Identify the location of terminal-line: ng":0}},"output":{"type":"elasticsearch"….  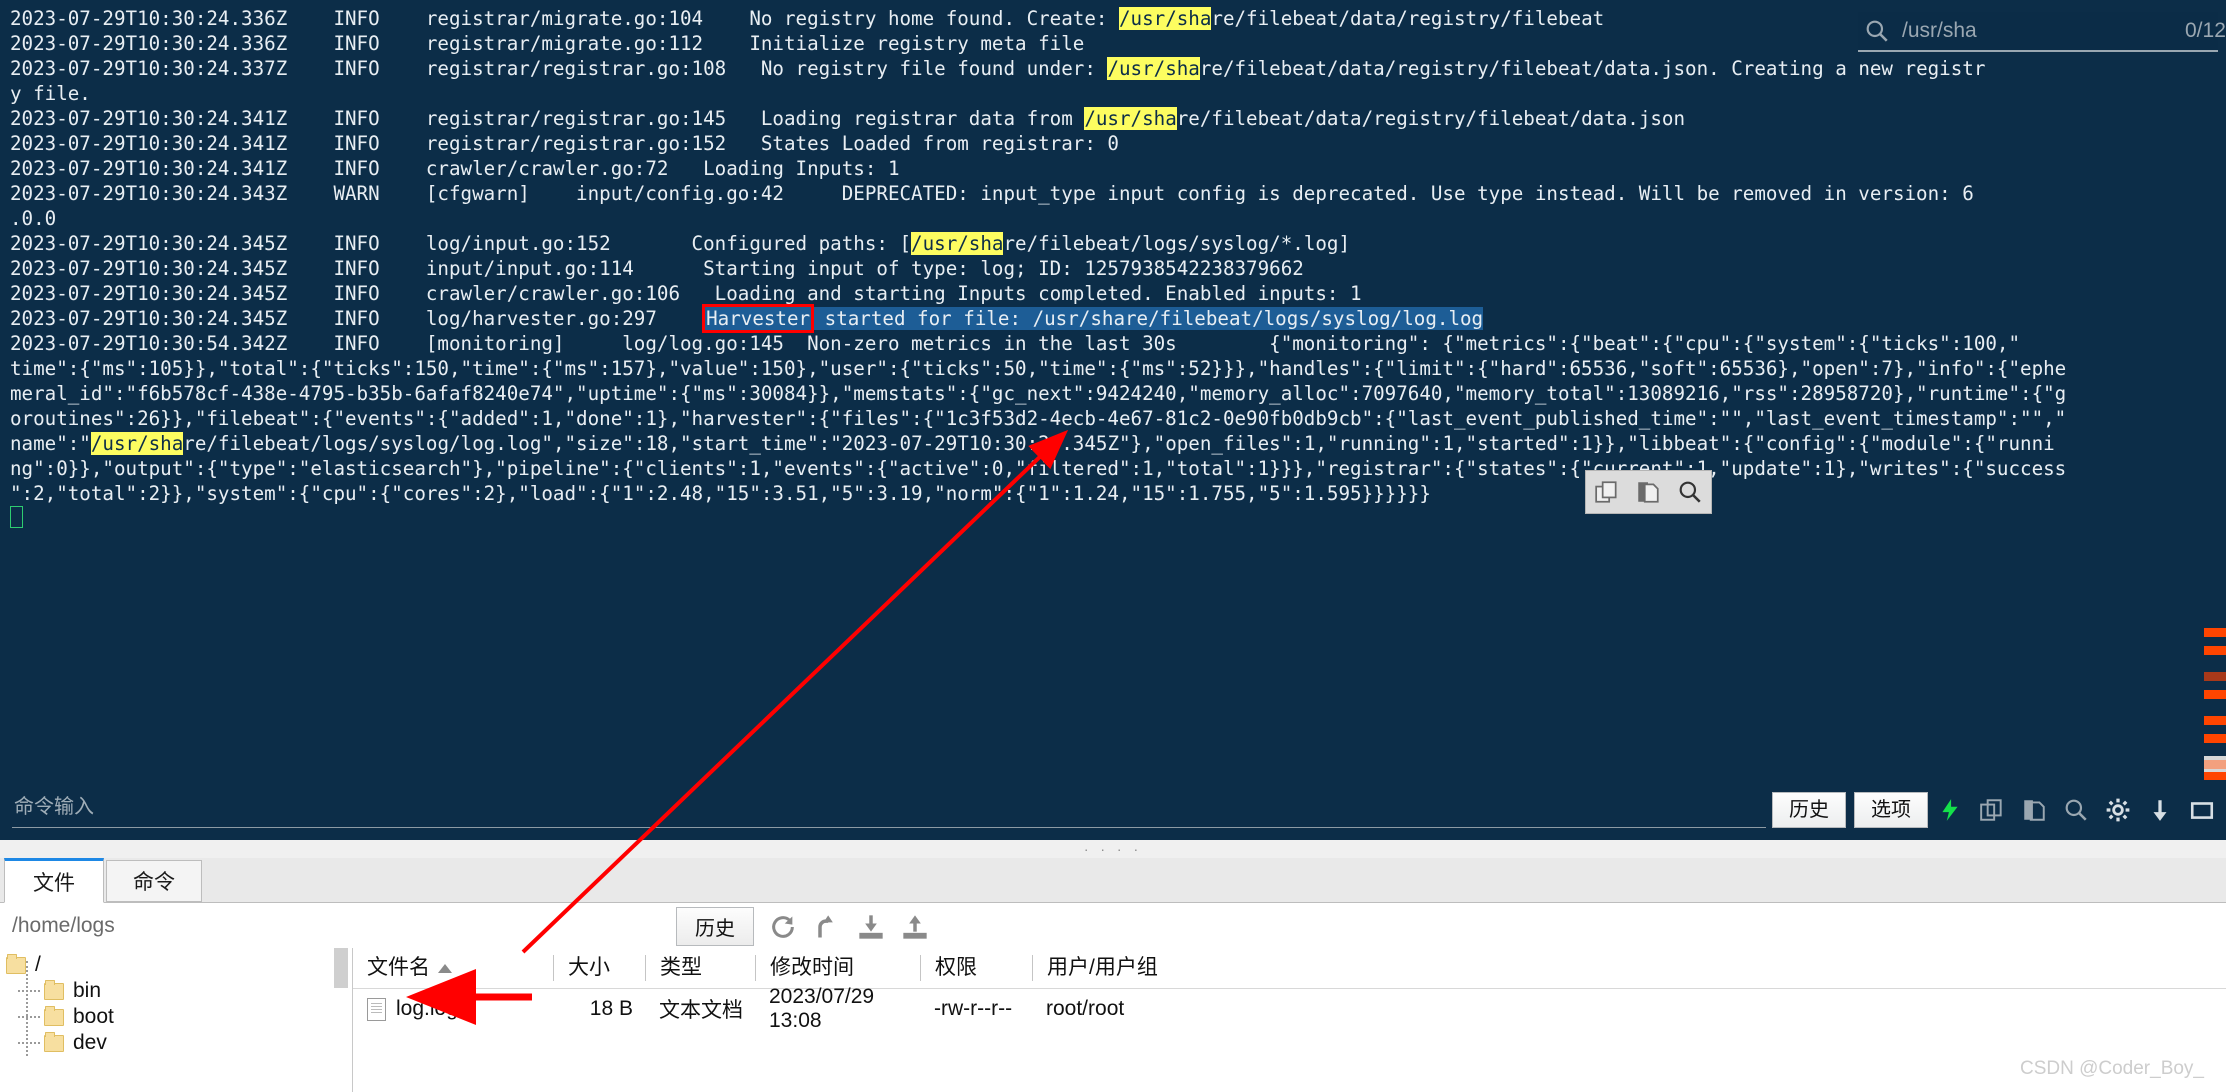
(1106, 468).